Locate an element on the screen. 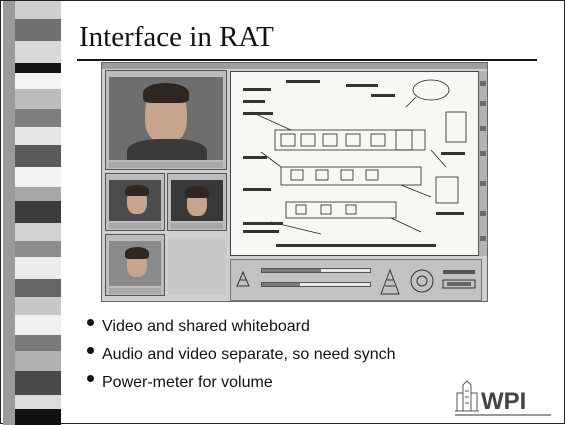  participant-shoulders is located at coordinates (167, 149).